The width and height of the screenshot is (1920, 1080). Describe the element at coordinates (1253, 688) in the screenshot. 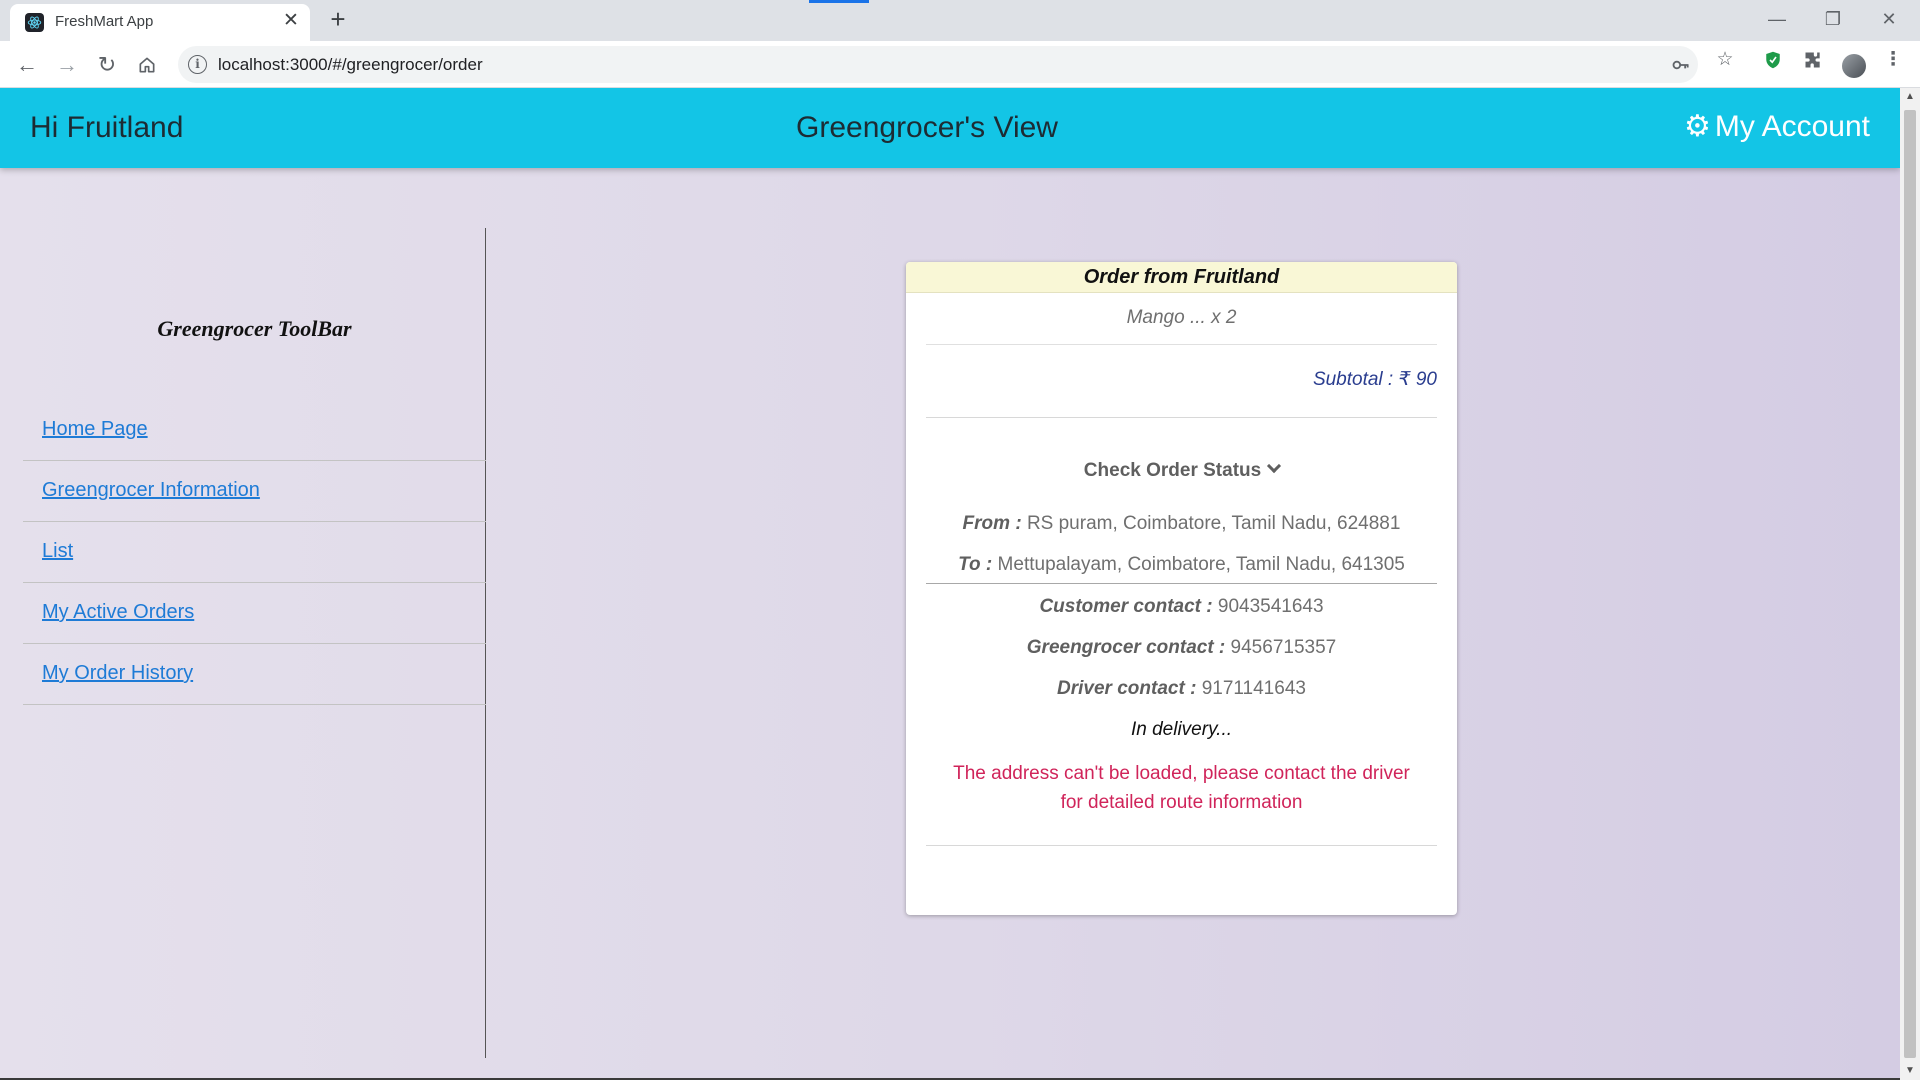

I see `driver-contact-value: 9171141643` at that location.